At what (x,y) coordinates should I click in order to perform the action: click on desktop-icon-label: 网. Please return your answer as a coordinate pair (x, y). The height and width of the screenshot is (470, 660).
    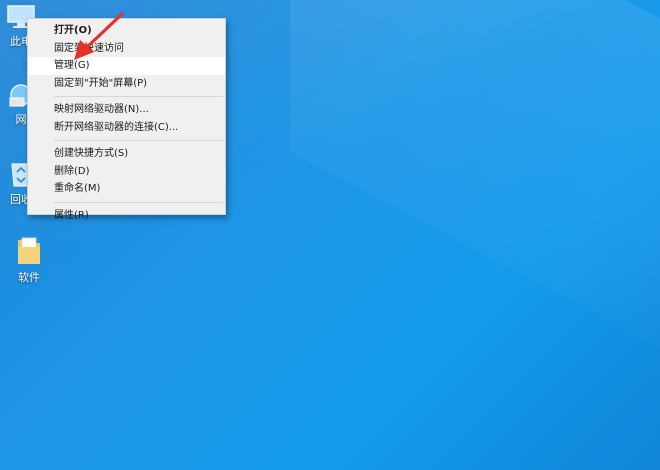
    Looking at the image, I should click on (21, 119).